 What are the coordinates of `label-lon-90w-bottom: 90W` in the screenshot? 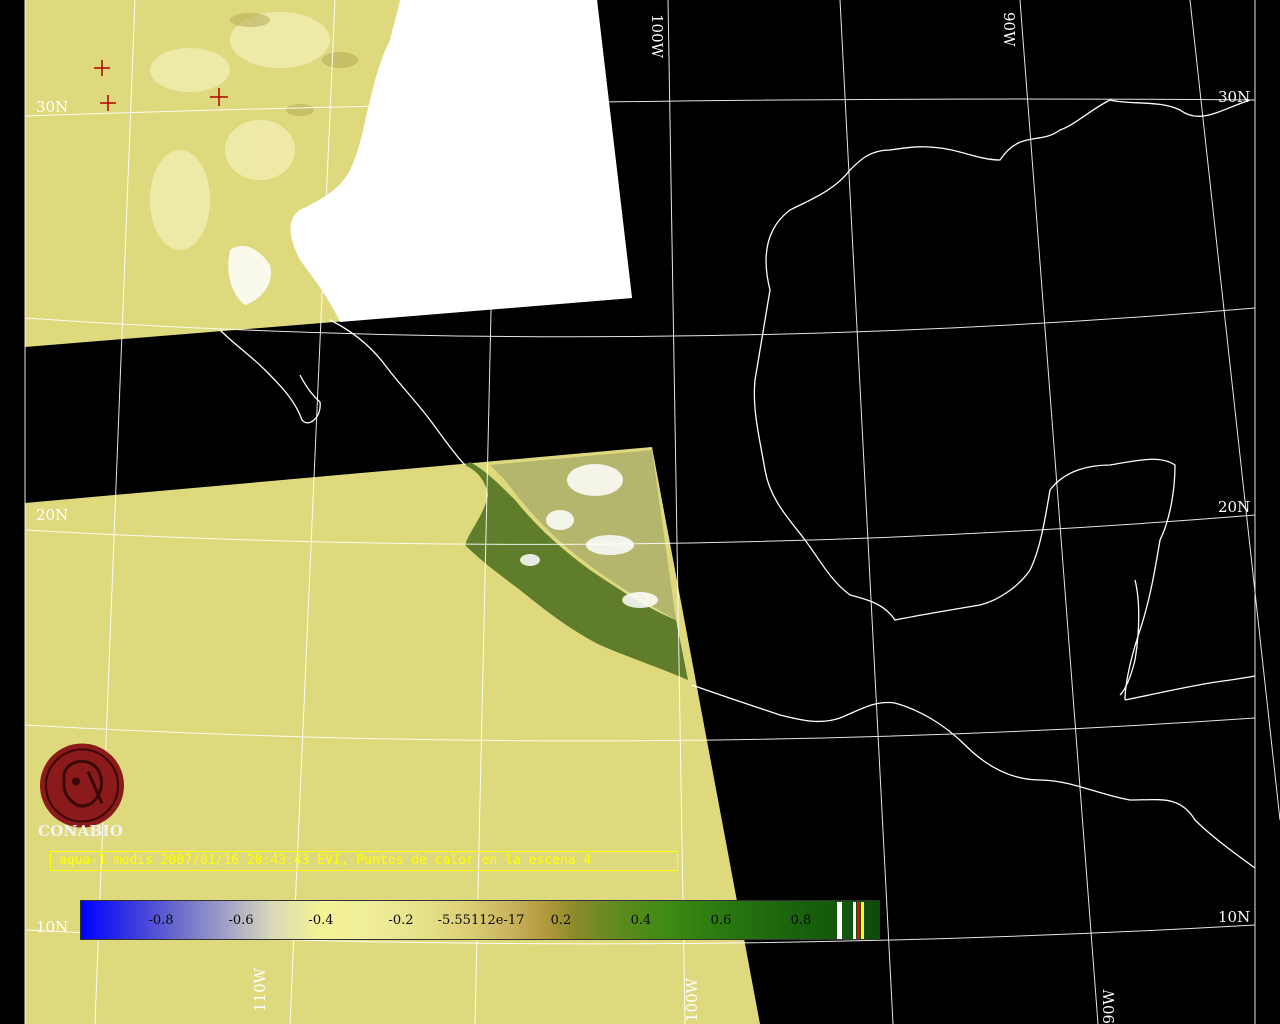 It's located at (1109, 1006).